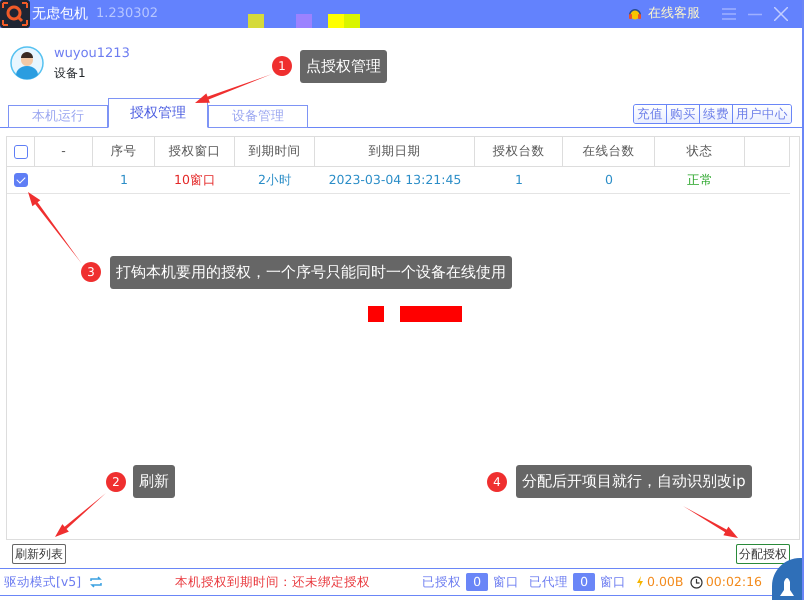  What do you see at coordinates (519, 152) in the screenshot?
I see `column-header: 授权台数` at bounding box center [519, 152].